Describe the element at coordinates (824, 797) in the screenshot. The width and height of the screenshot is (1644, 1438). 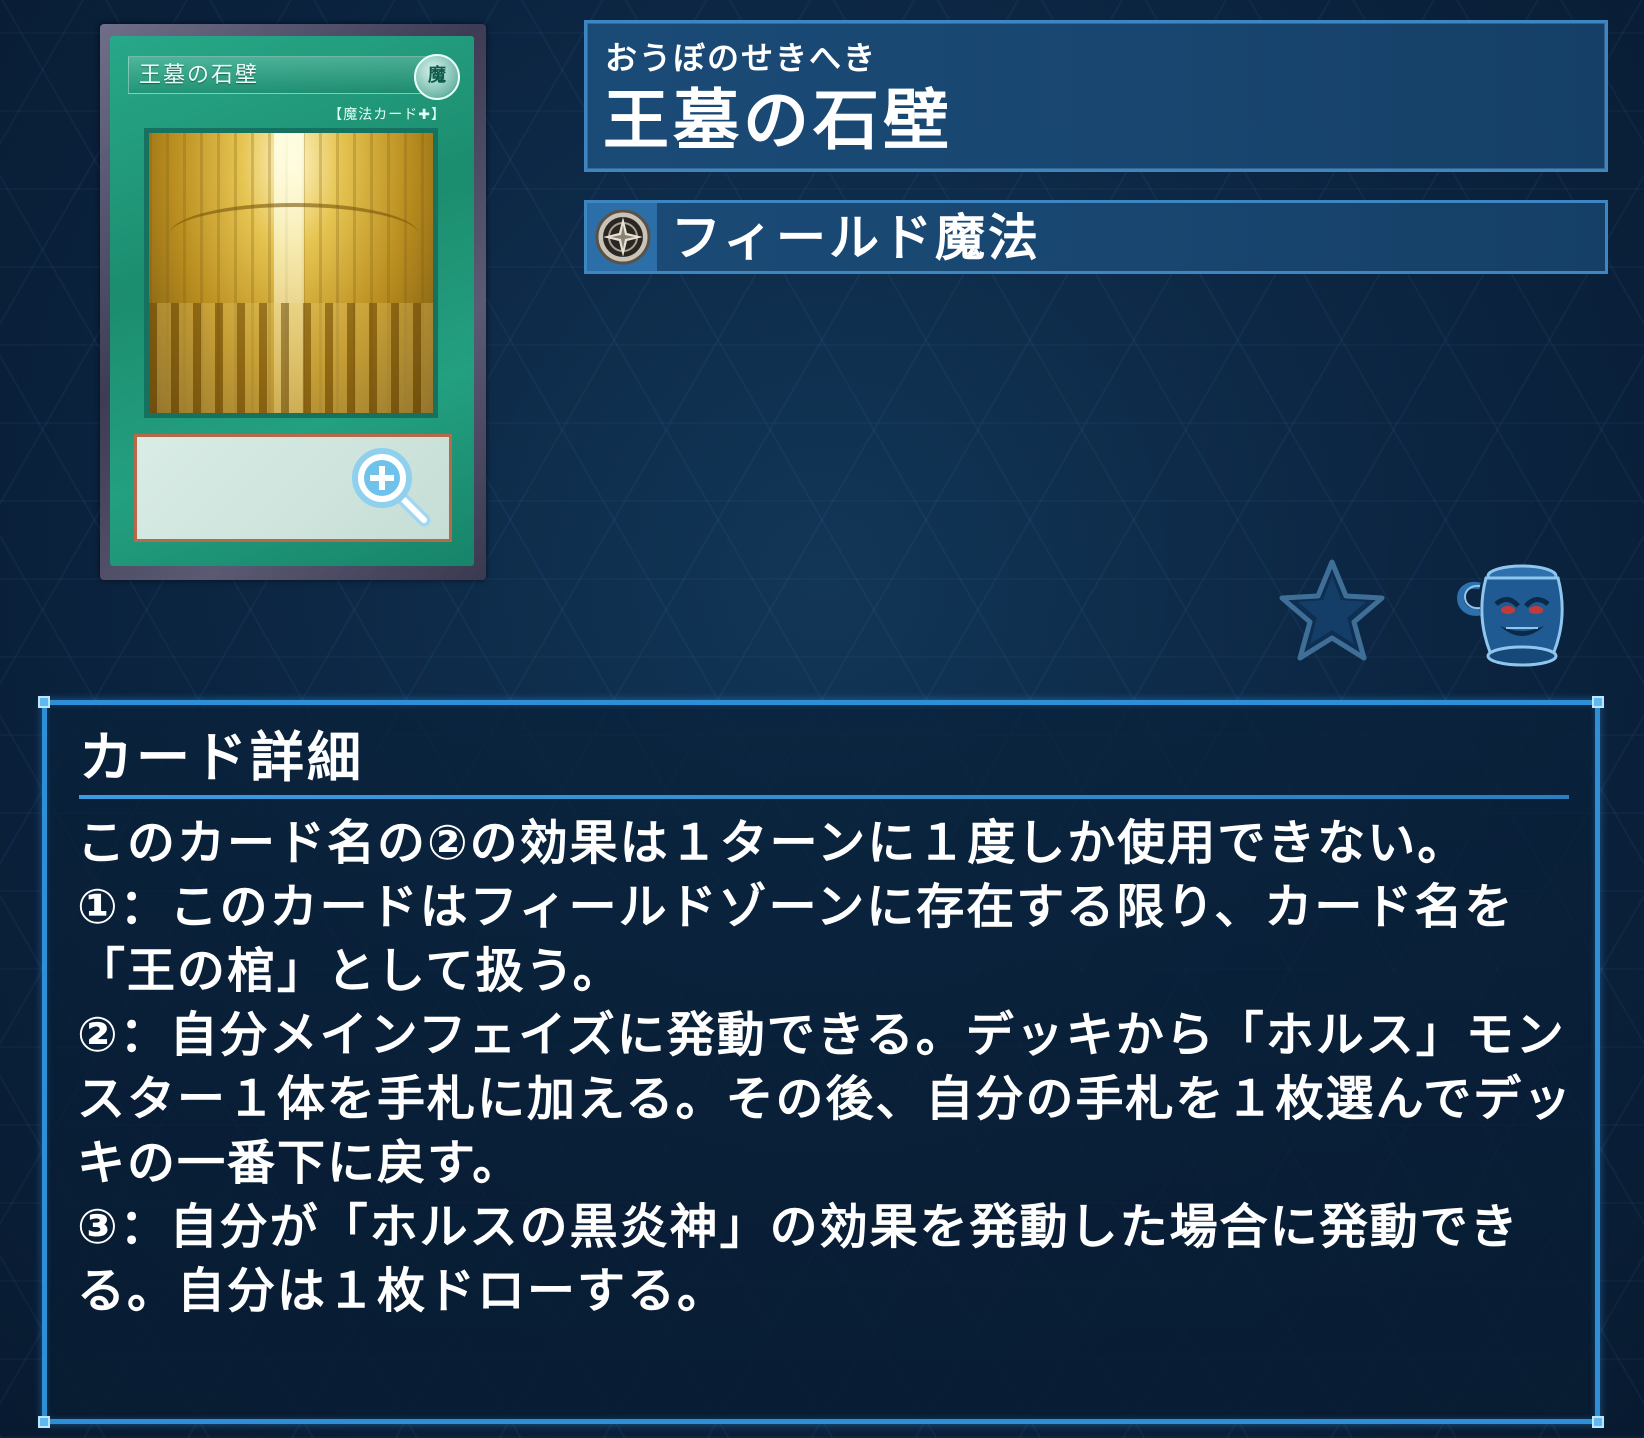
I see `details-divider` at that location.